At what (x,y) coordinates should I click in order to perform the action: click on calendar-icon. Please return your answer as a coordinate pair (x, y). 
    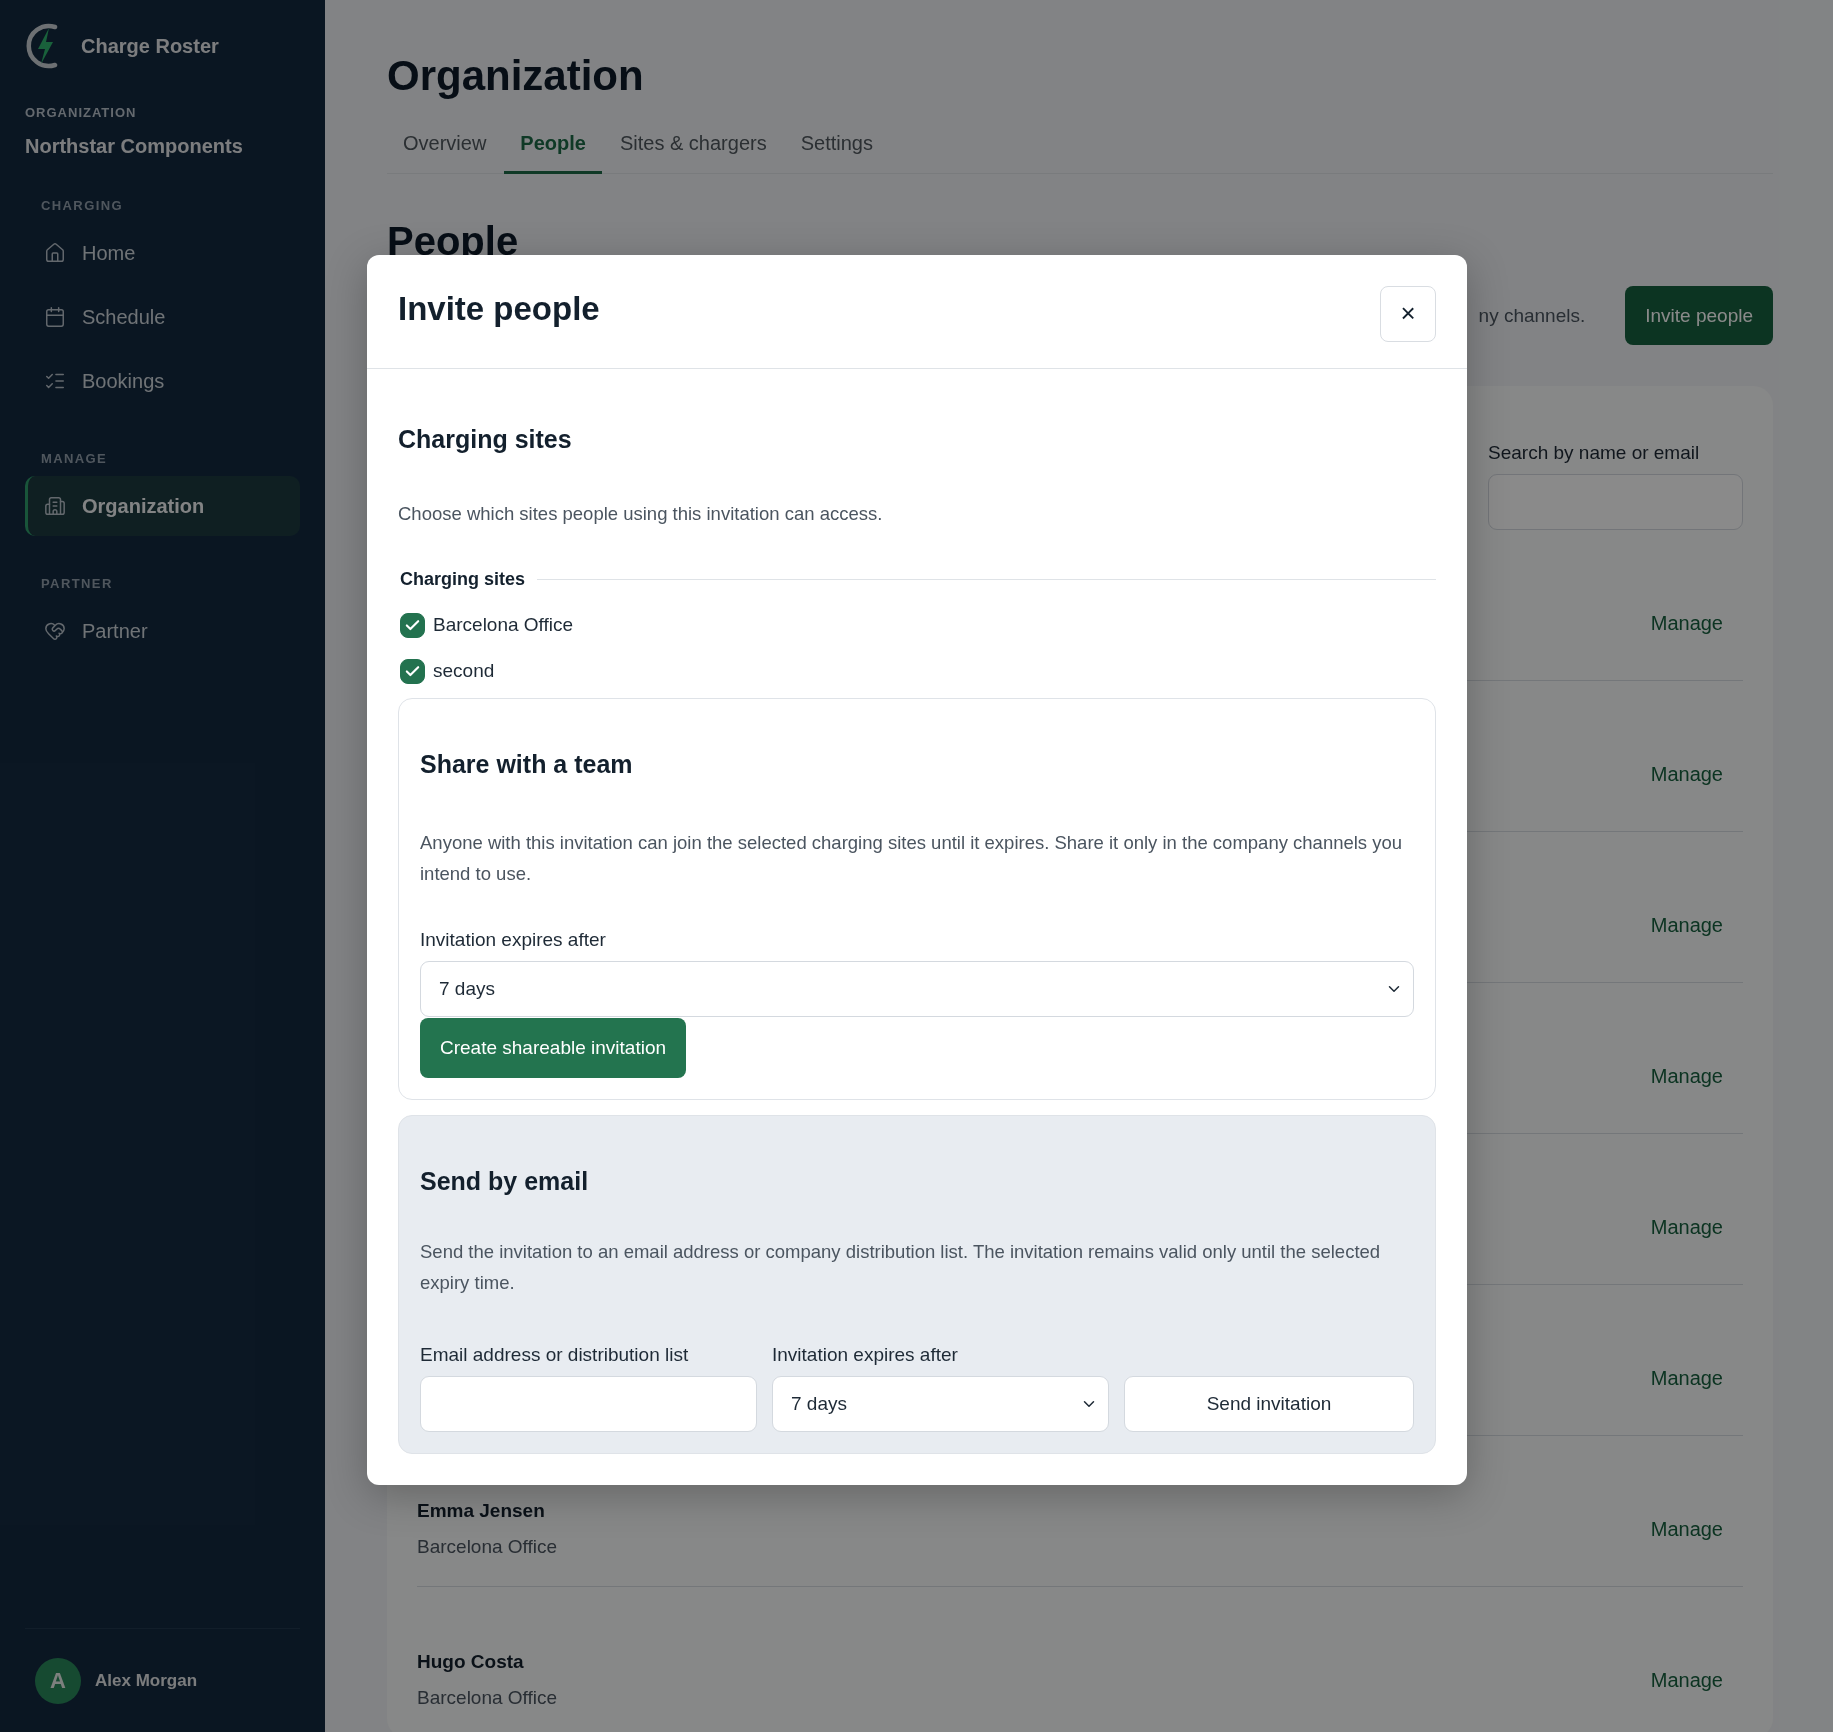
    Looking at the image, I should click on (55, 317).